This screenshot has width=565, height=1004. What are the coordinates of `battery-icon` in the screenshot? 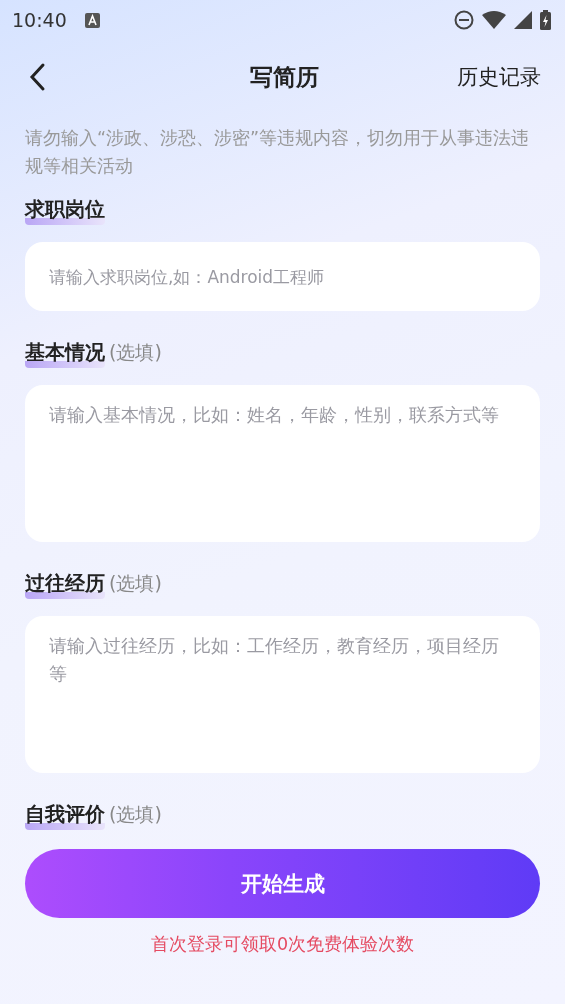 It's located at (545, 20).